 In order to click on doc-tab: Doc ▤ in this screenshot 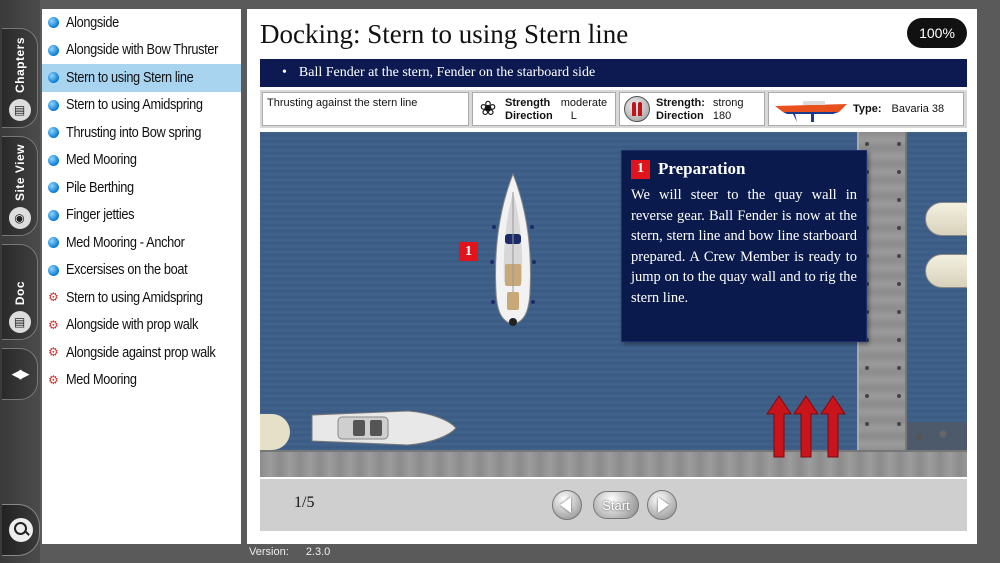, I will do `click(20, 292)`.